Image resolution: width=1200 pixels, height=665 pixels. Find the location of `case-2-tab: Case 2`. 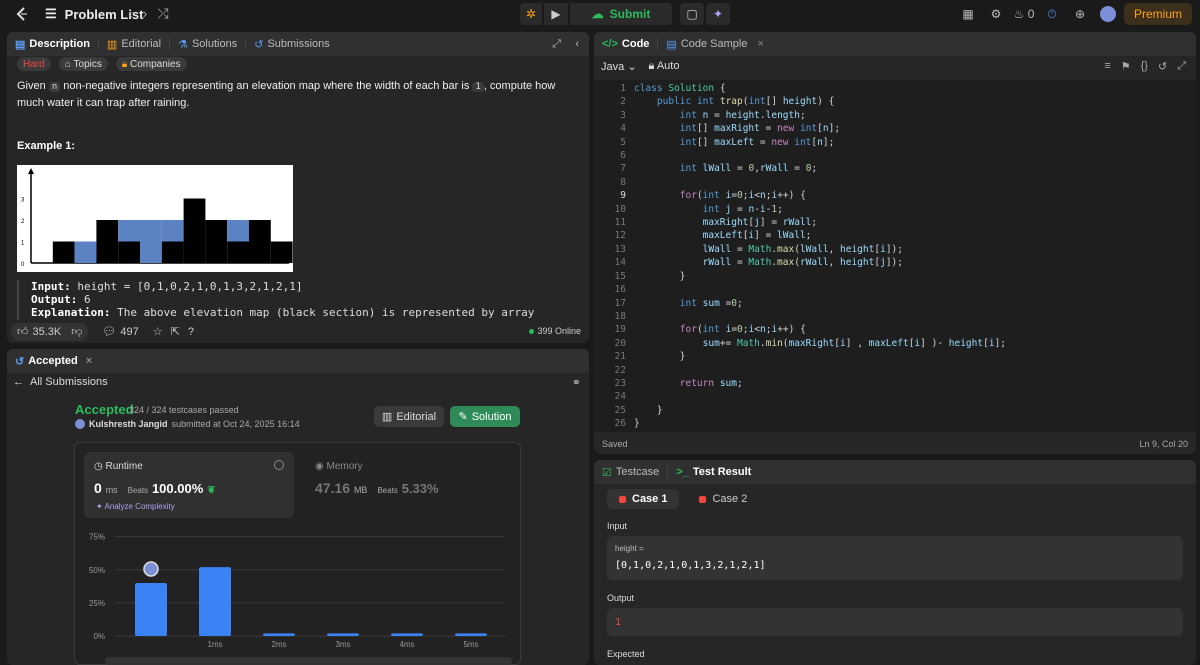

case-2-tab: Case 2 is located at coordinates (723, 499).